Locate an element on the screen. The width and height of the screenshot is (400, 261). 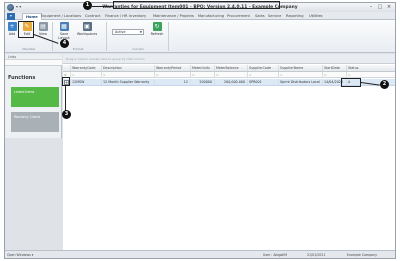
tab-procurement: Procurement is located at coordinates (238, 16).